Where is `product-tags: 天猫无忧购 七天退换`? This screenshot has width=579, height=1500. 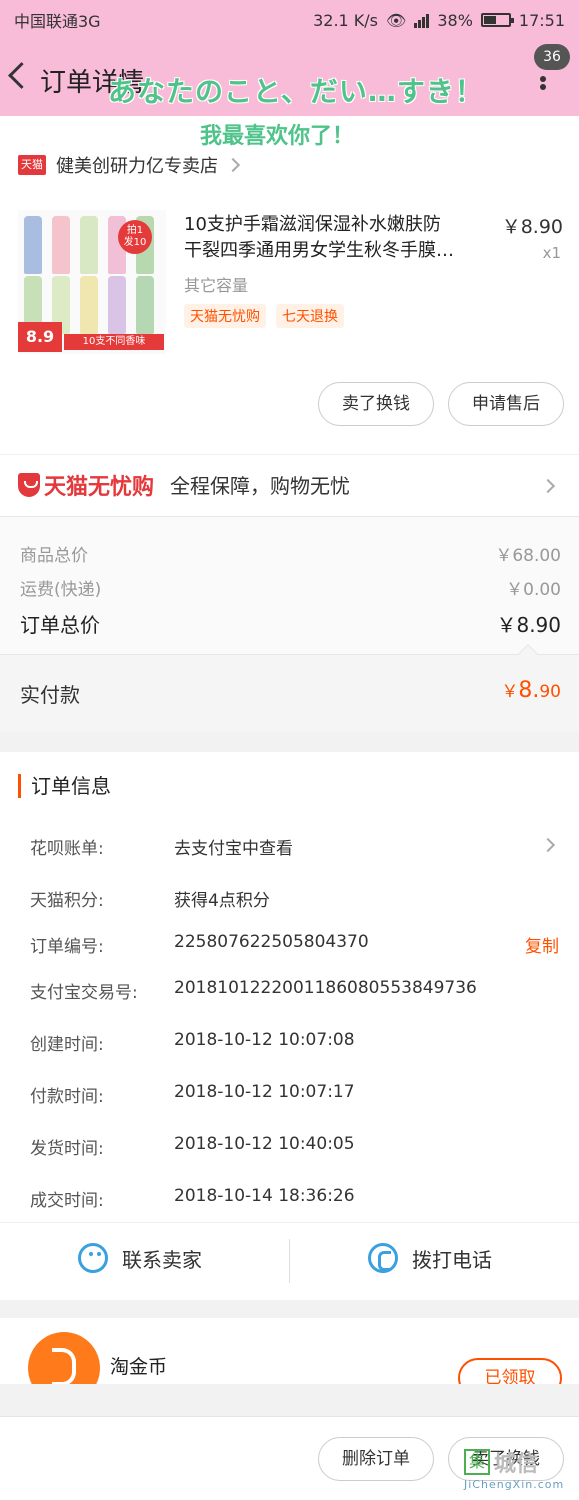
product-tags: 天猫无忧购 七天退换 is located at coordinates (264, 316).